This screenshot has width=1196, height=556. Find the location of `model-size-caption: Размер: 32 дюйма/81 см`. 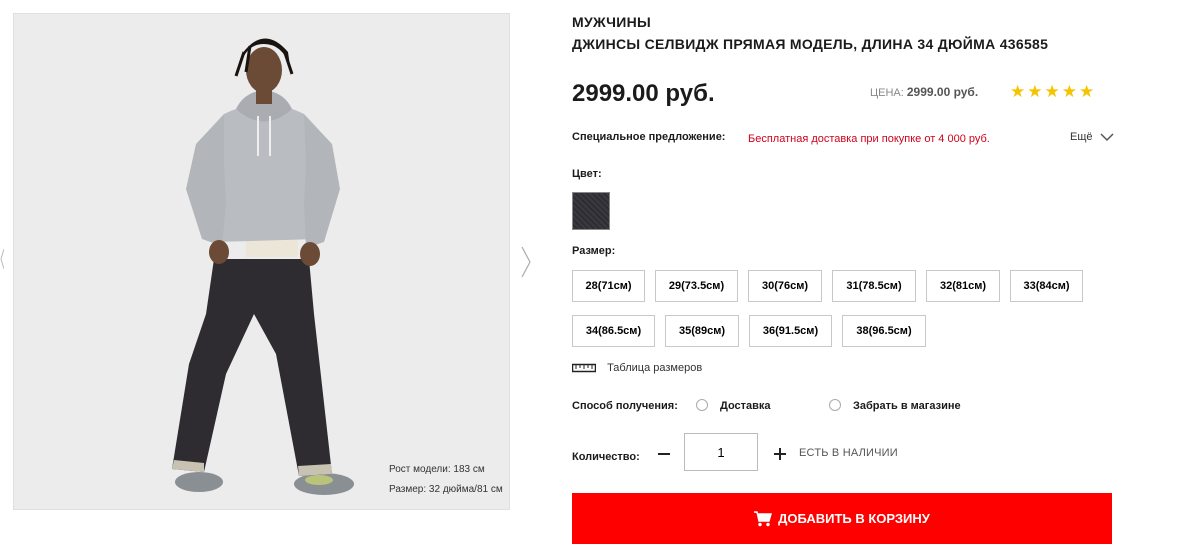

model-size-caption: Размер: 32 дюйма/81 см is located at coordinates (446, 489).